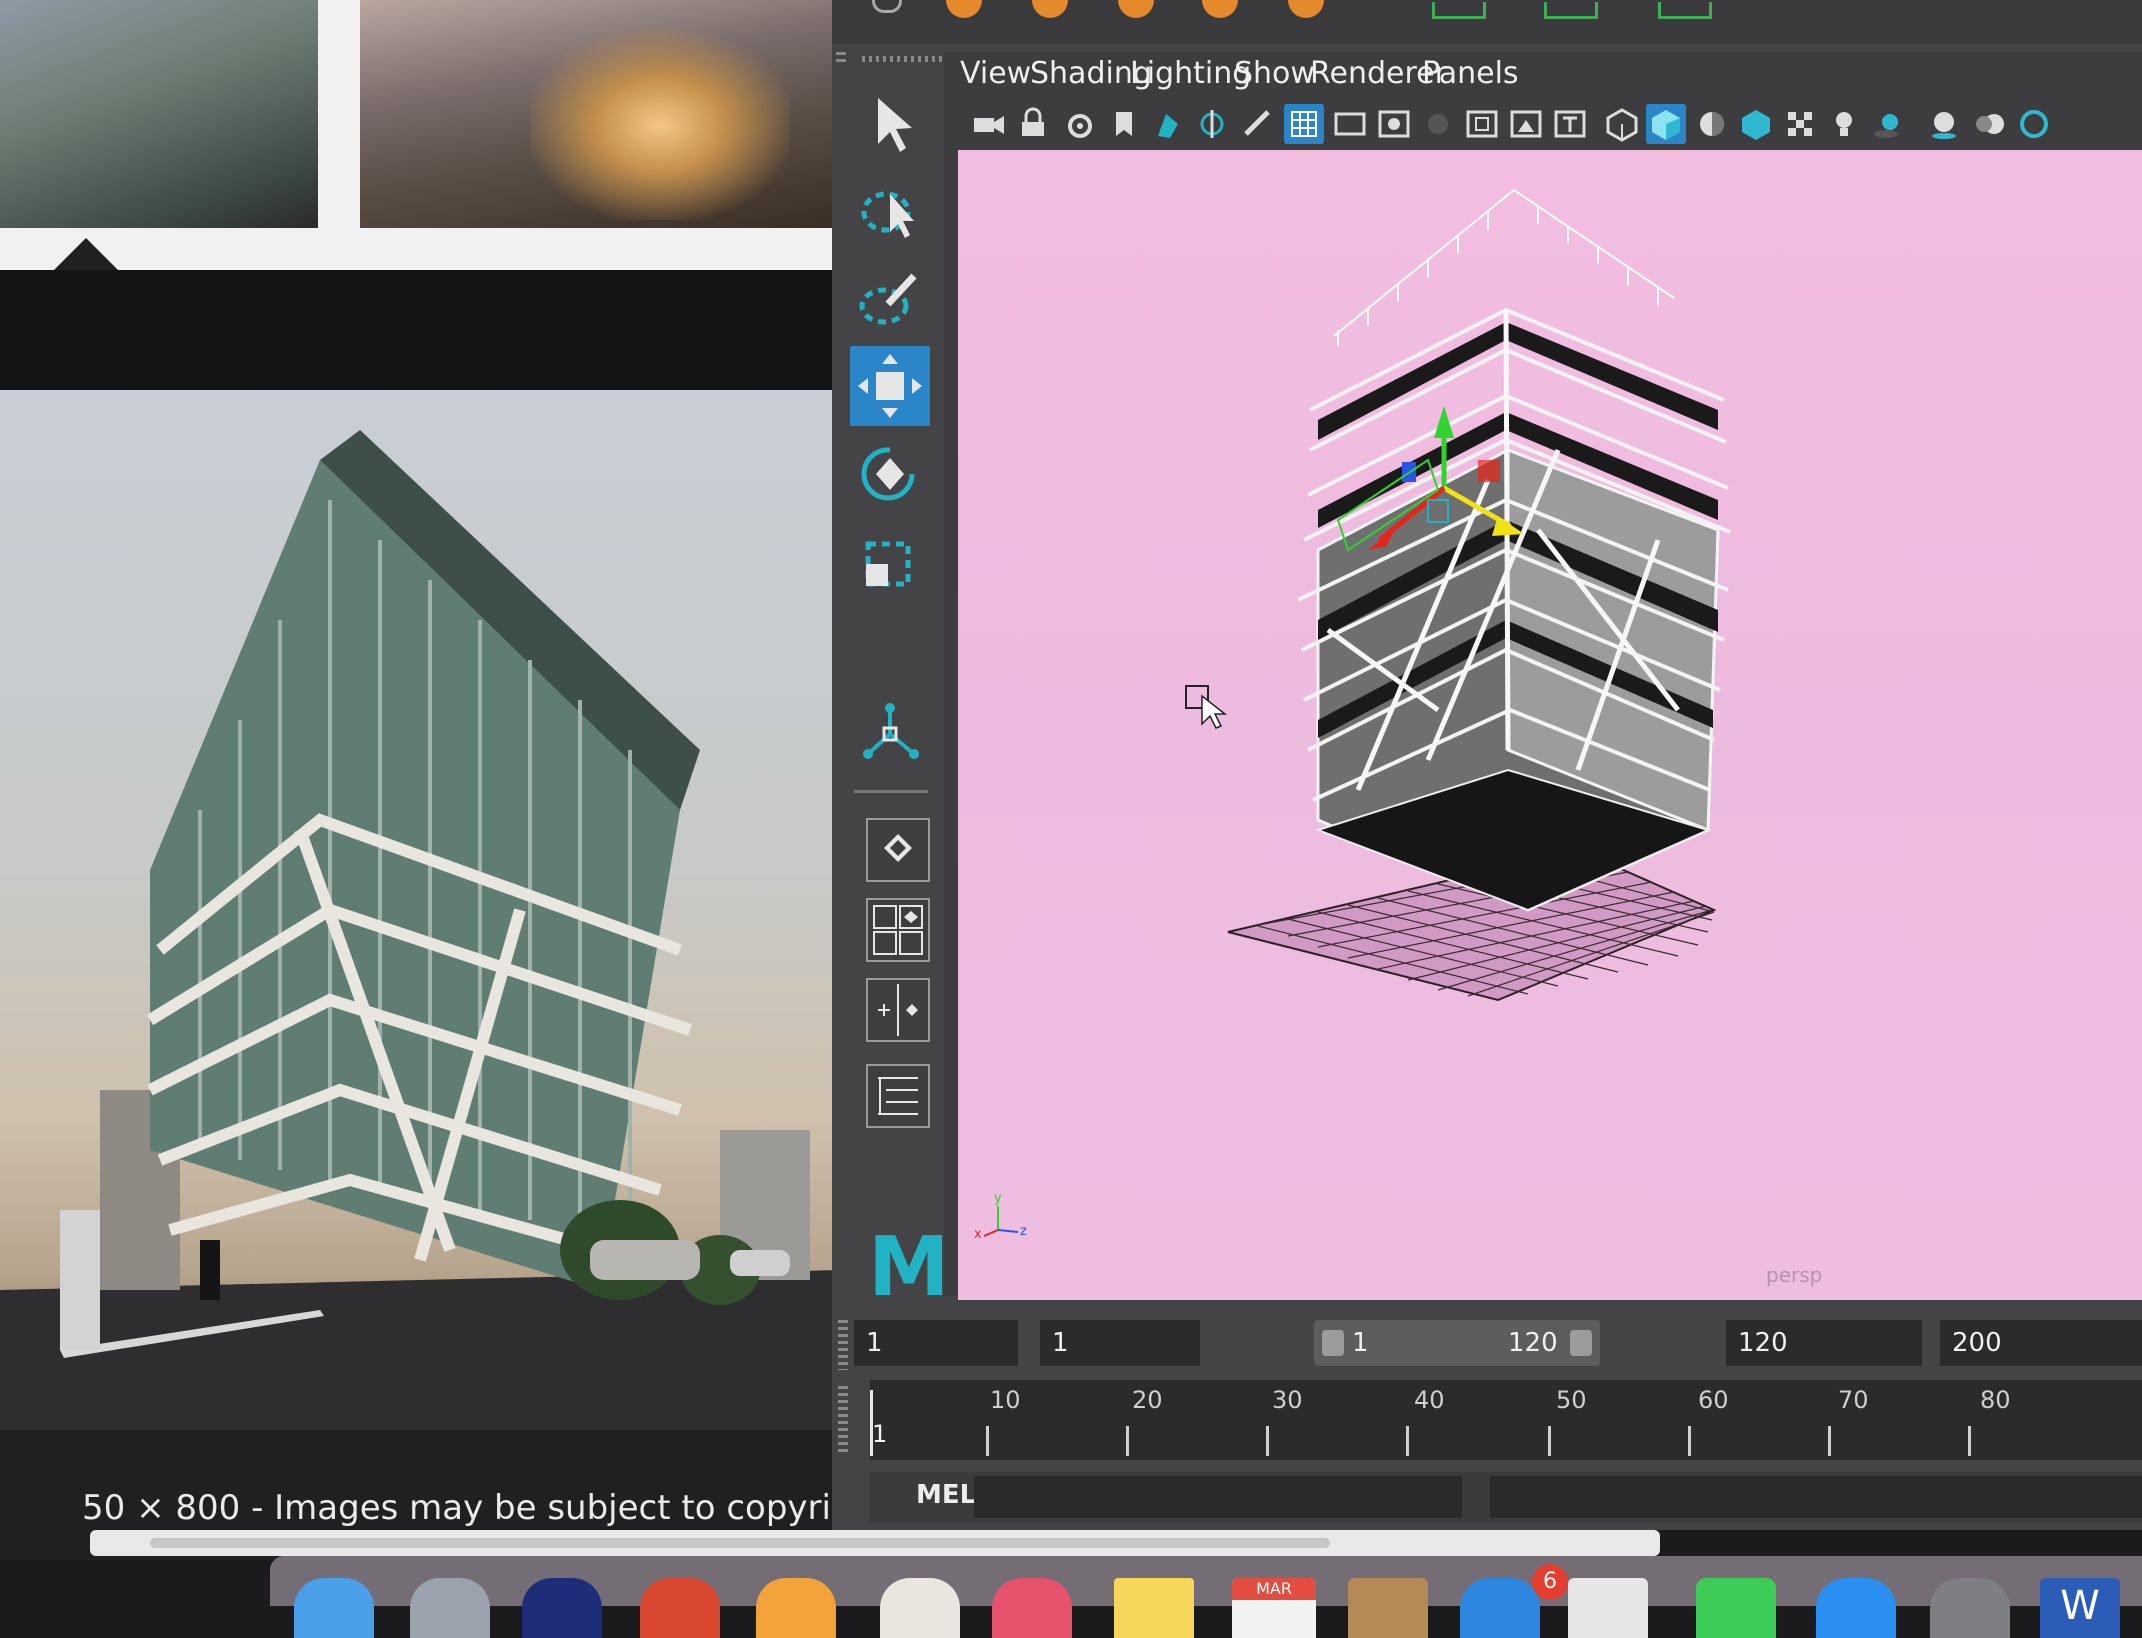 Image resolution: width=2142 pixels, height=1638 pixels. What do you see at coordinates (1736, 1608) in the screenshot?
I see `messages-icon` at bounding box center [1736, 1608].